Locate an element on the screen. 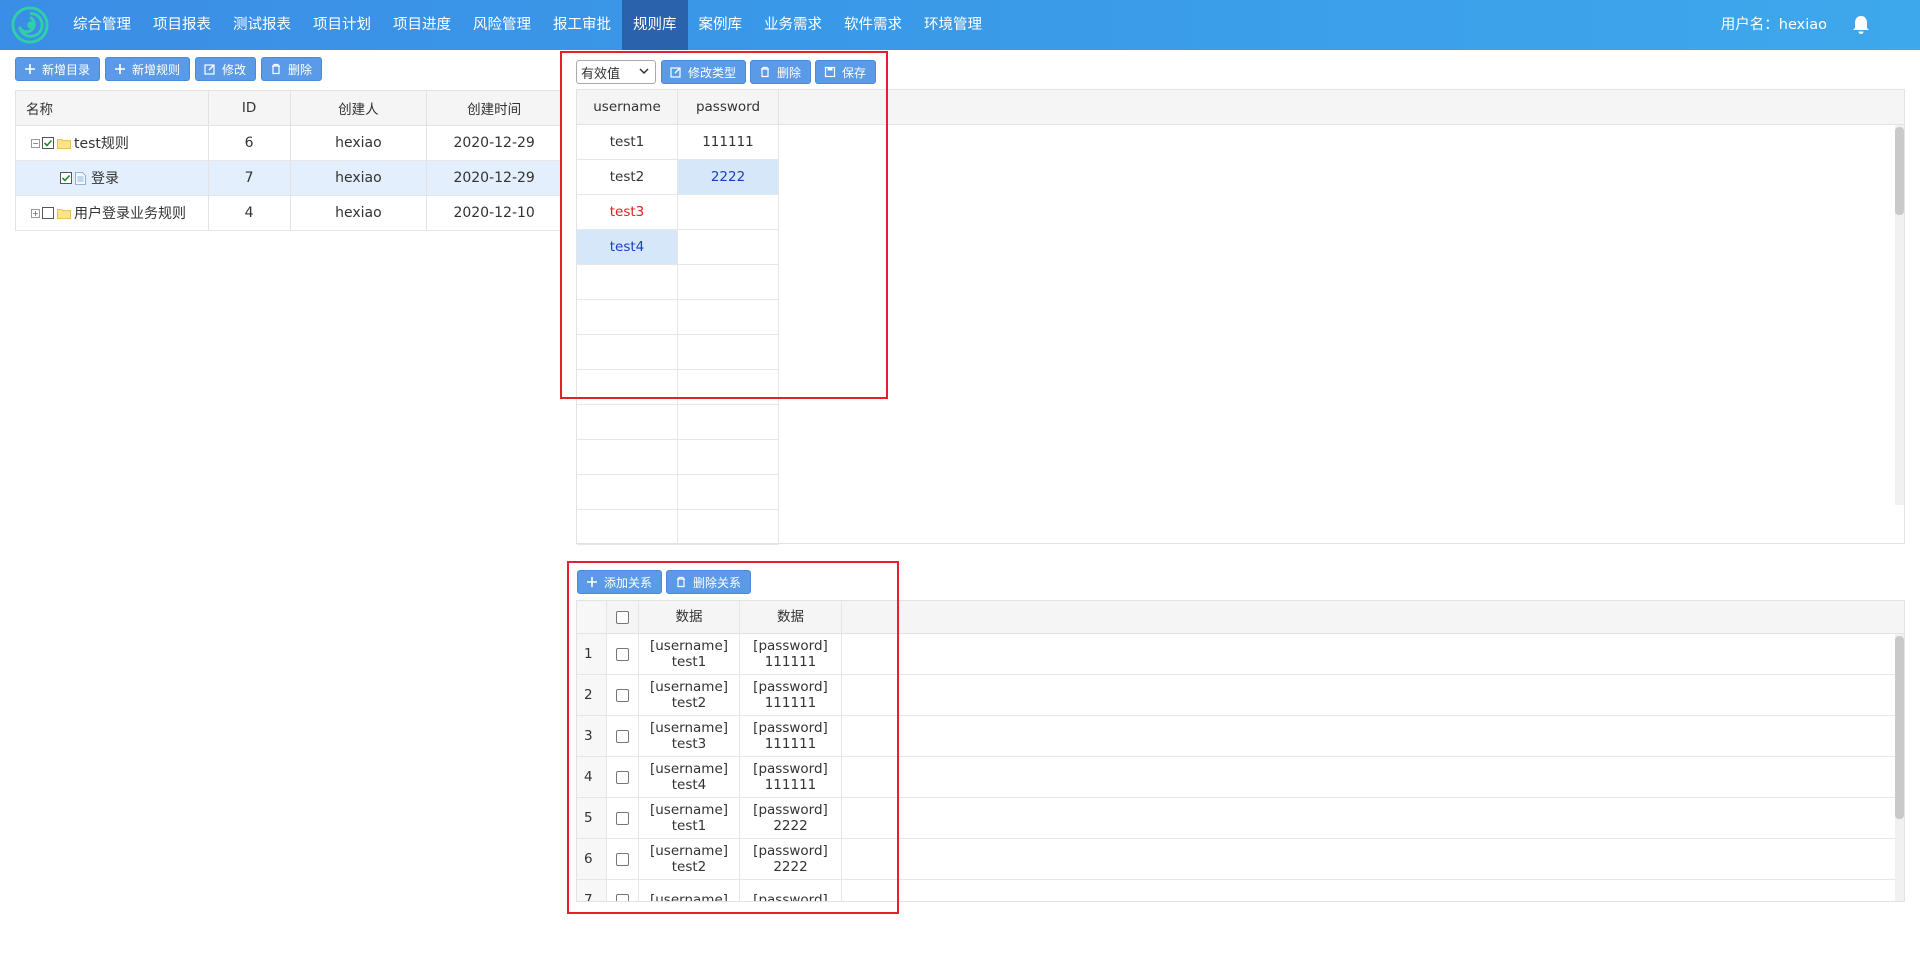  nav-item: 软件需求 is located at coordinates (873, 25).